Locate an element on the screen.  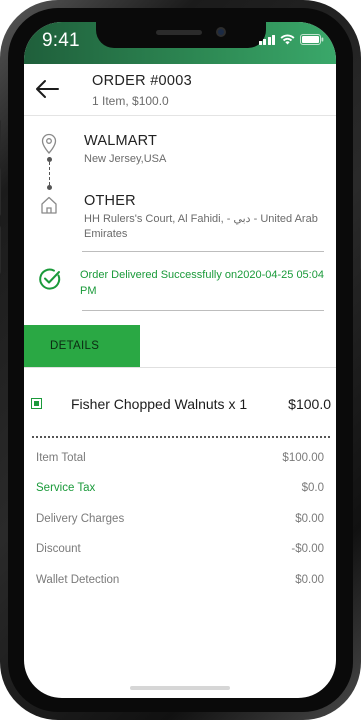
wifi-icon is located at coordinates (287, 39).